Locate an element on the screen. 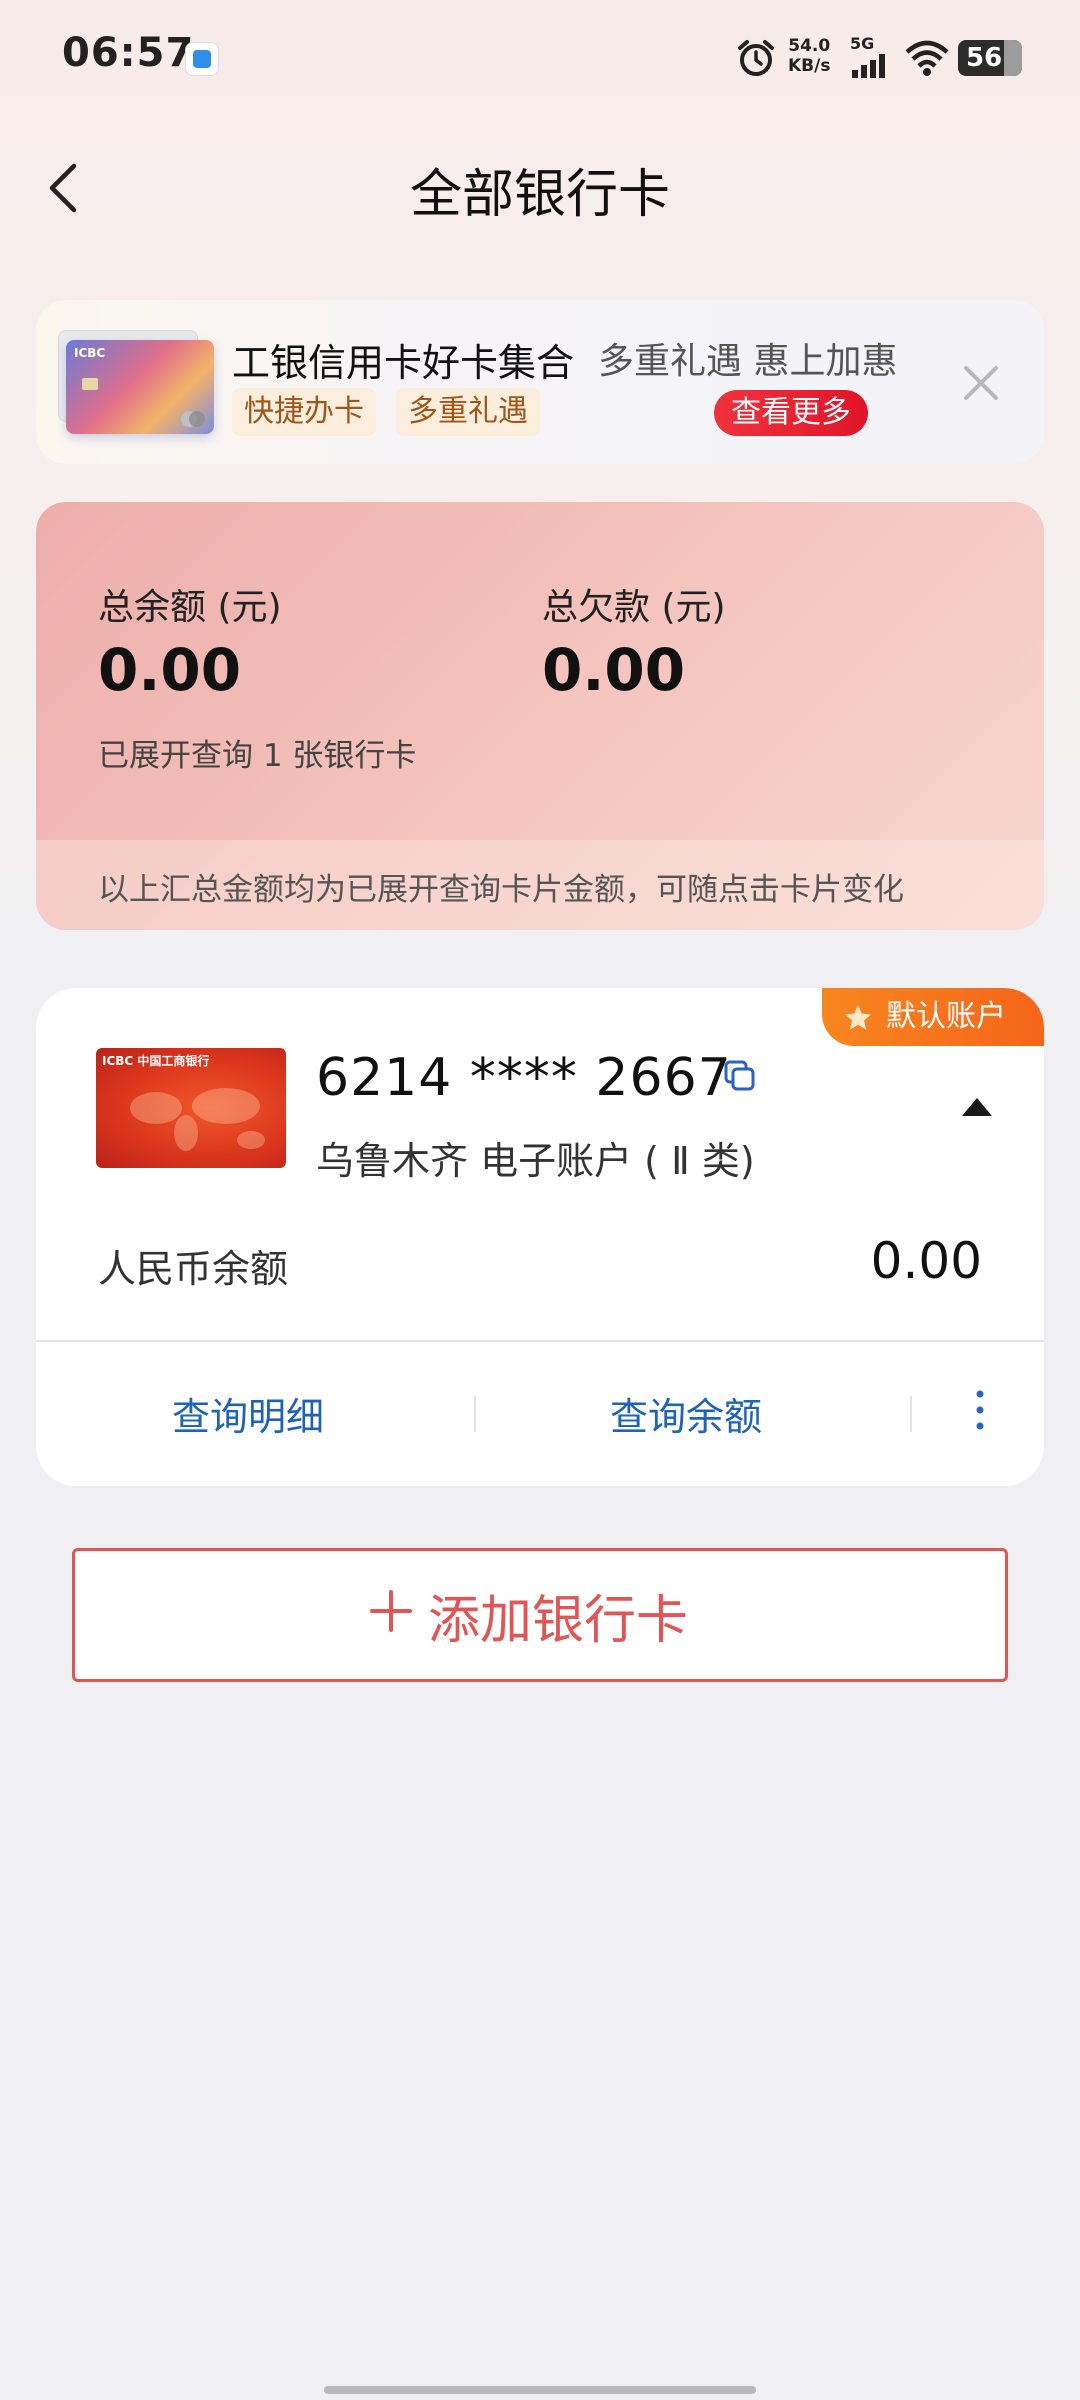 This screenshot has height=2400, width=1080. add-bank-card-label: 添加银行卡 is located at coordinates (558, 1621).